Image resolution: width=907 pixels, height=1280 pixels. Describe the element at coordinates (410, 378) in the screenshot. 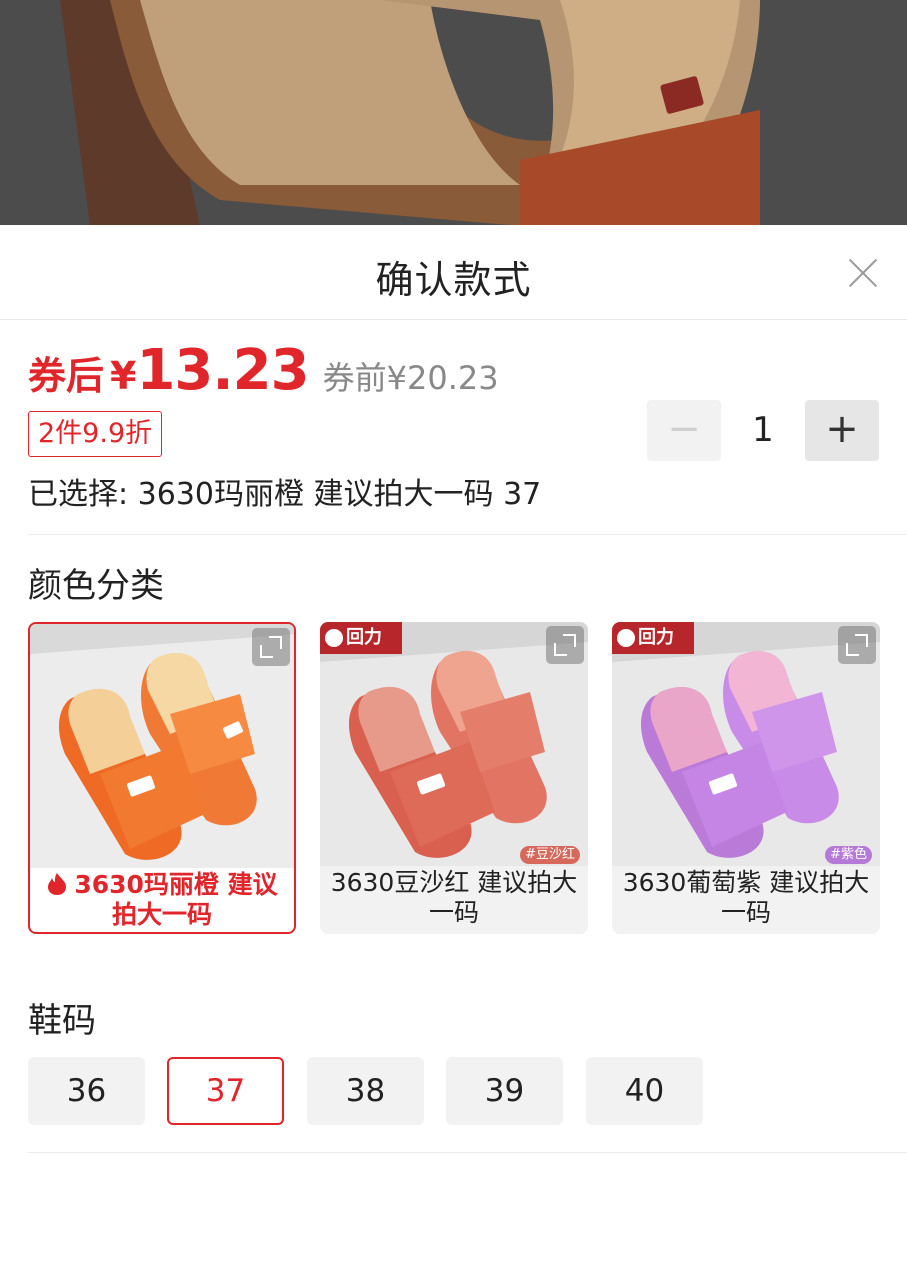

I see `original-price: 券前¥20.23` at that location.